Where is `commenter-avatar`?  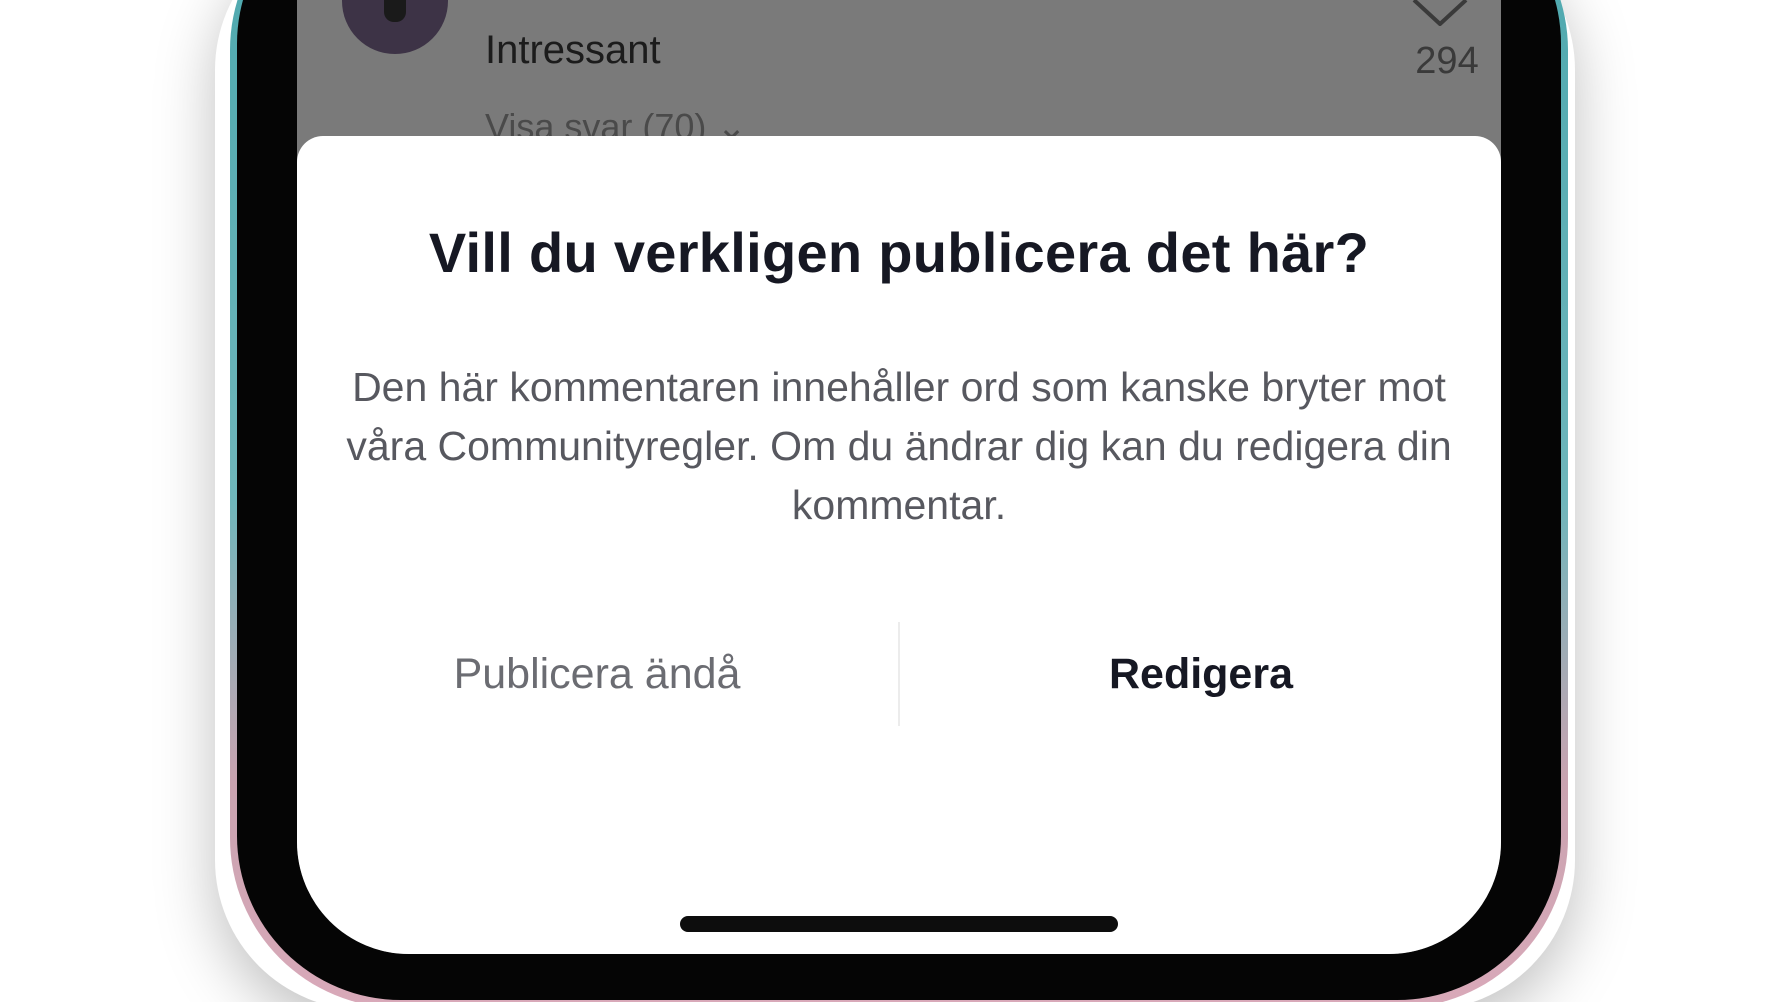
commenter-avatar is located at coordinates (395, 27).